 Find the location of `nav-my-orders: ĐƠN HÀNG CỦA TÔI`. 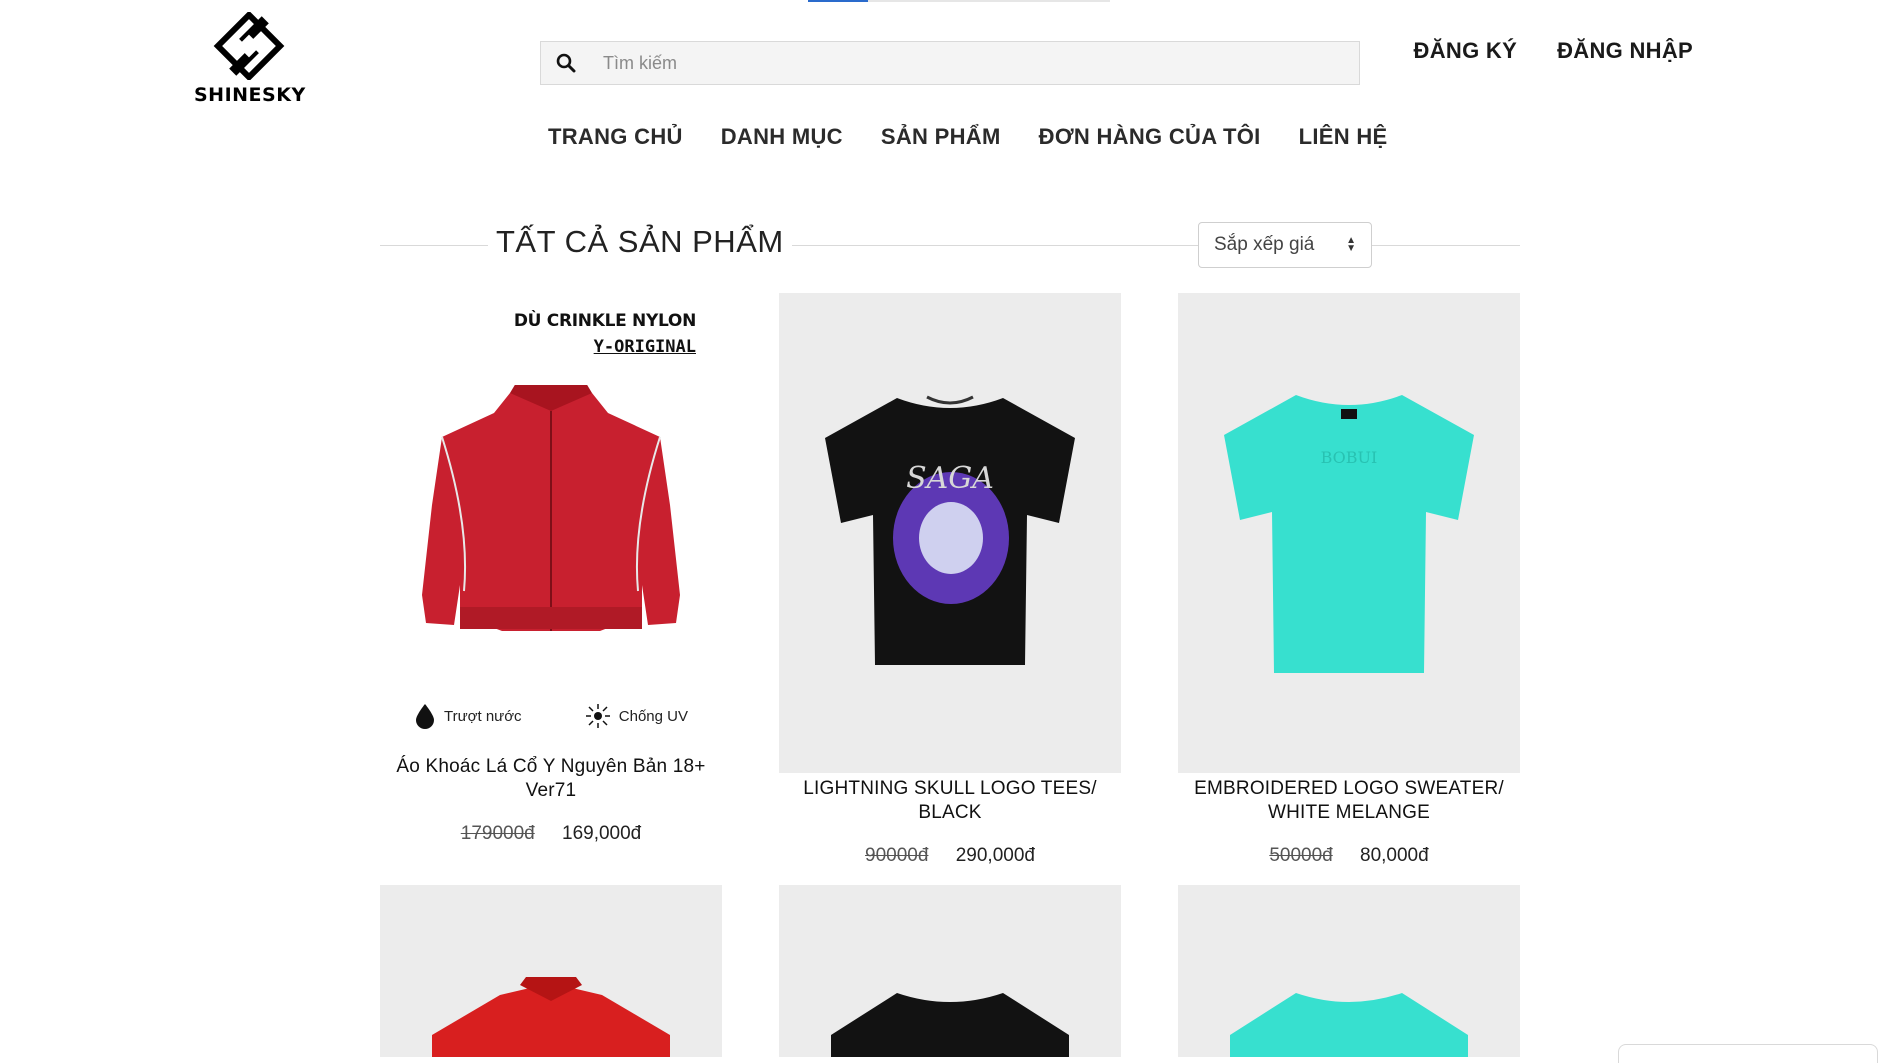

nav-my-orders: ĐƠN HÀNG CỦA TÔI is located at coordinates (1150, 137).